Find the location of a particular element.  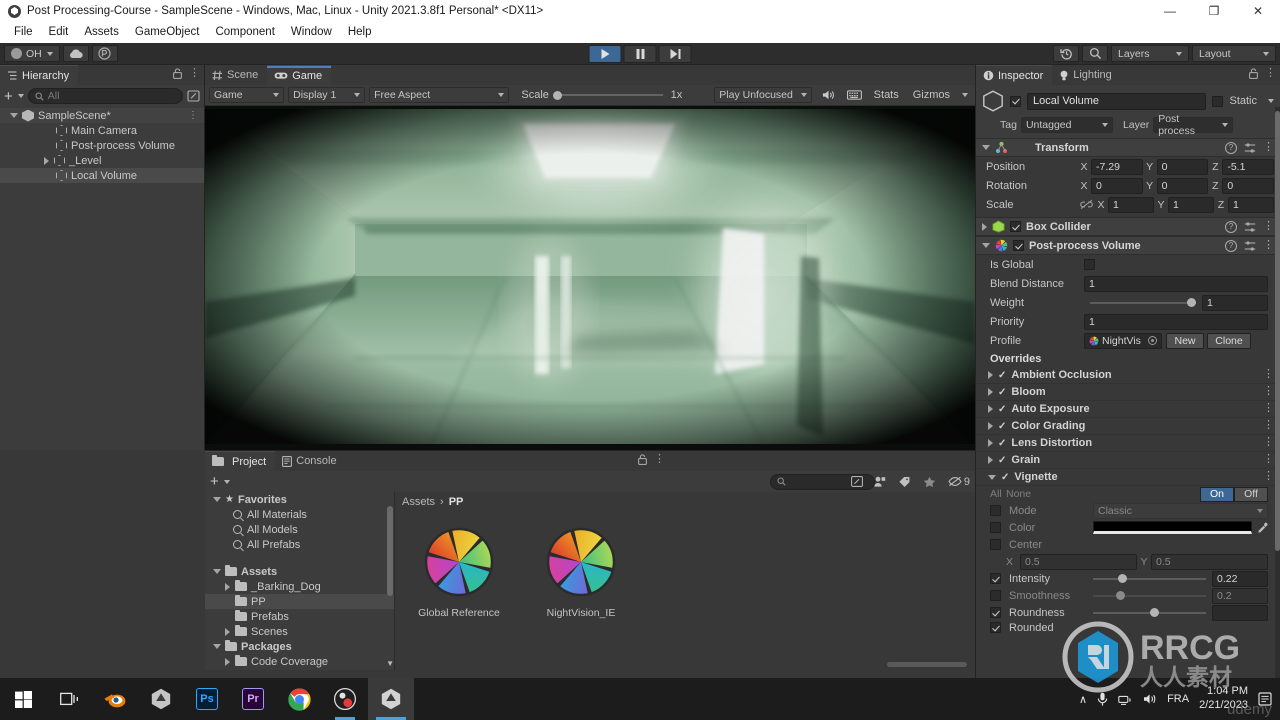

menu-item-edit: Edit is located at coordinates (59, 32).